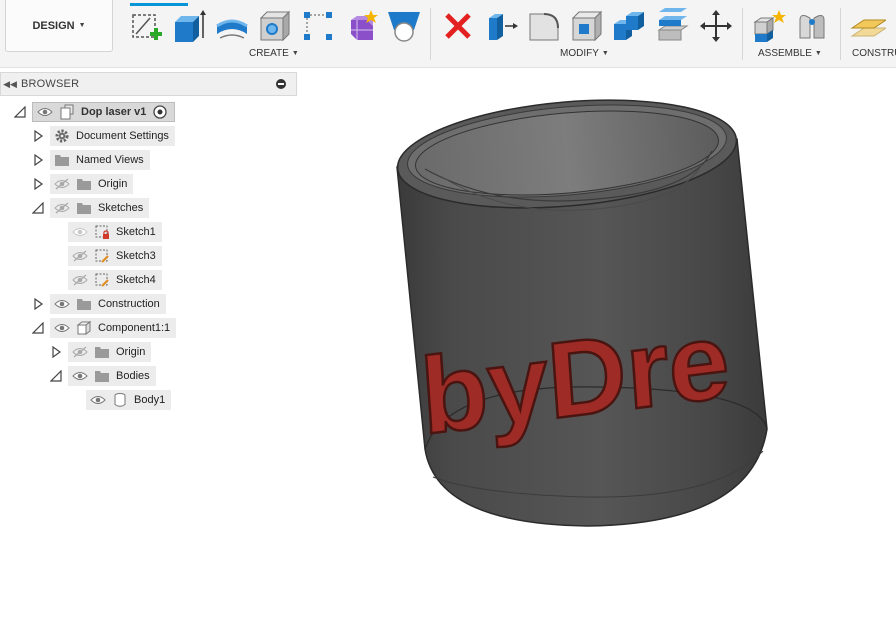 This screenshot has width=896, height=638. I want to click on assemble-label: ASSEMBLE, so click(785, 53).